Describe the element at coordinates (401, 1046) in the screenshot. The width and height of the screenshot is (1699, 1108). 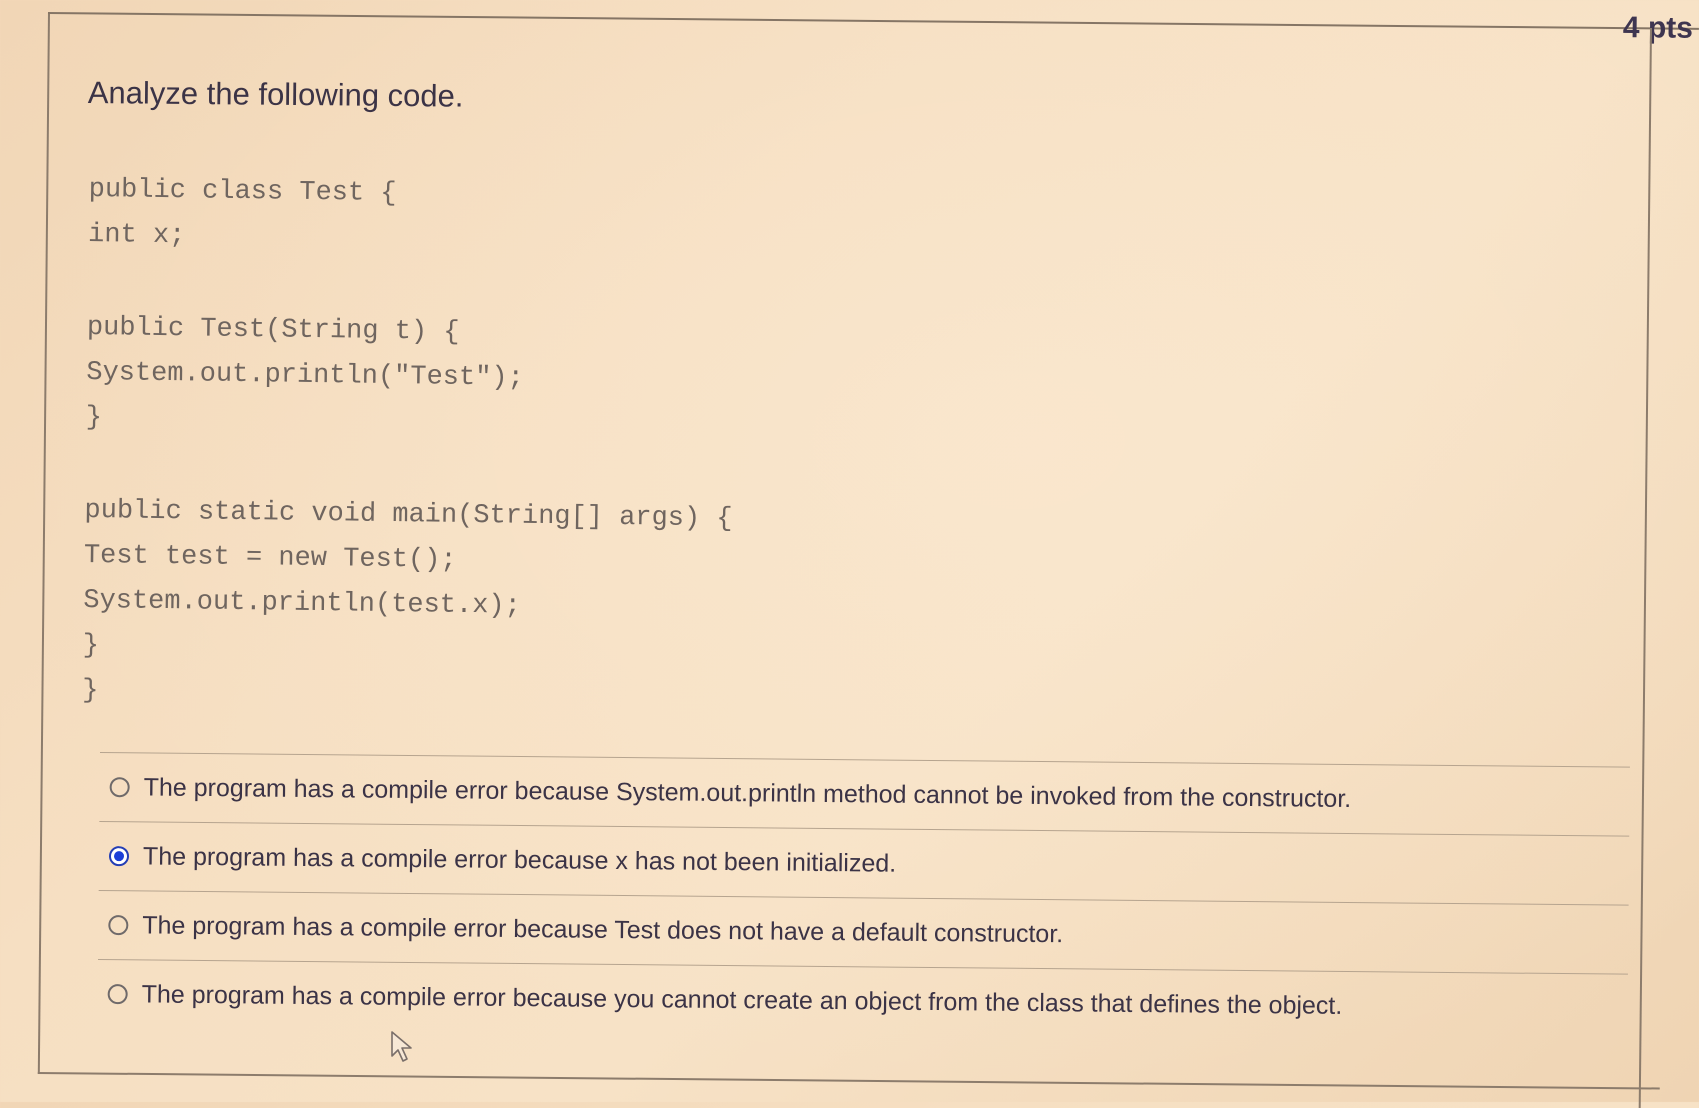
I see `mouse-pointer-icon` at that location.